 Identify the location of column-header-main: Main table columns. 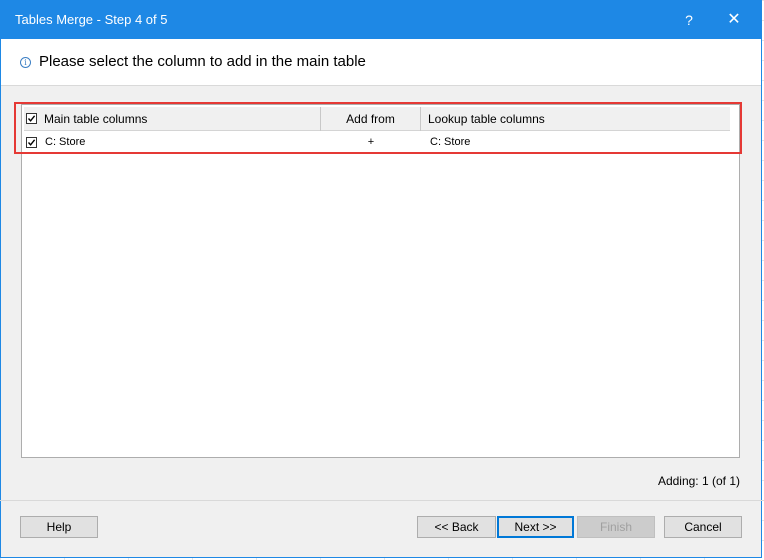
(172, 119).